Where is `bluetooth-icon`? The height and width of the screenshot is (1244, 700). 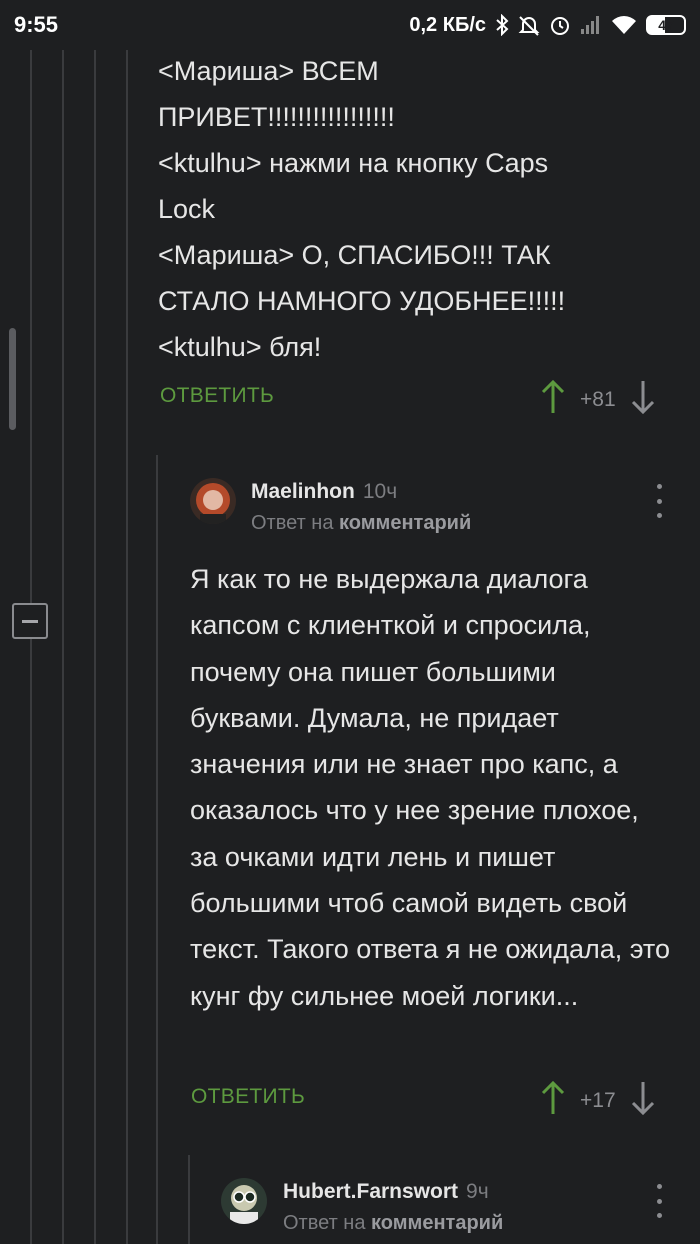 bluetooth-icon is located at coordinates (502, 25).